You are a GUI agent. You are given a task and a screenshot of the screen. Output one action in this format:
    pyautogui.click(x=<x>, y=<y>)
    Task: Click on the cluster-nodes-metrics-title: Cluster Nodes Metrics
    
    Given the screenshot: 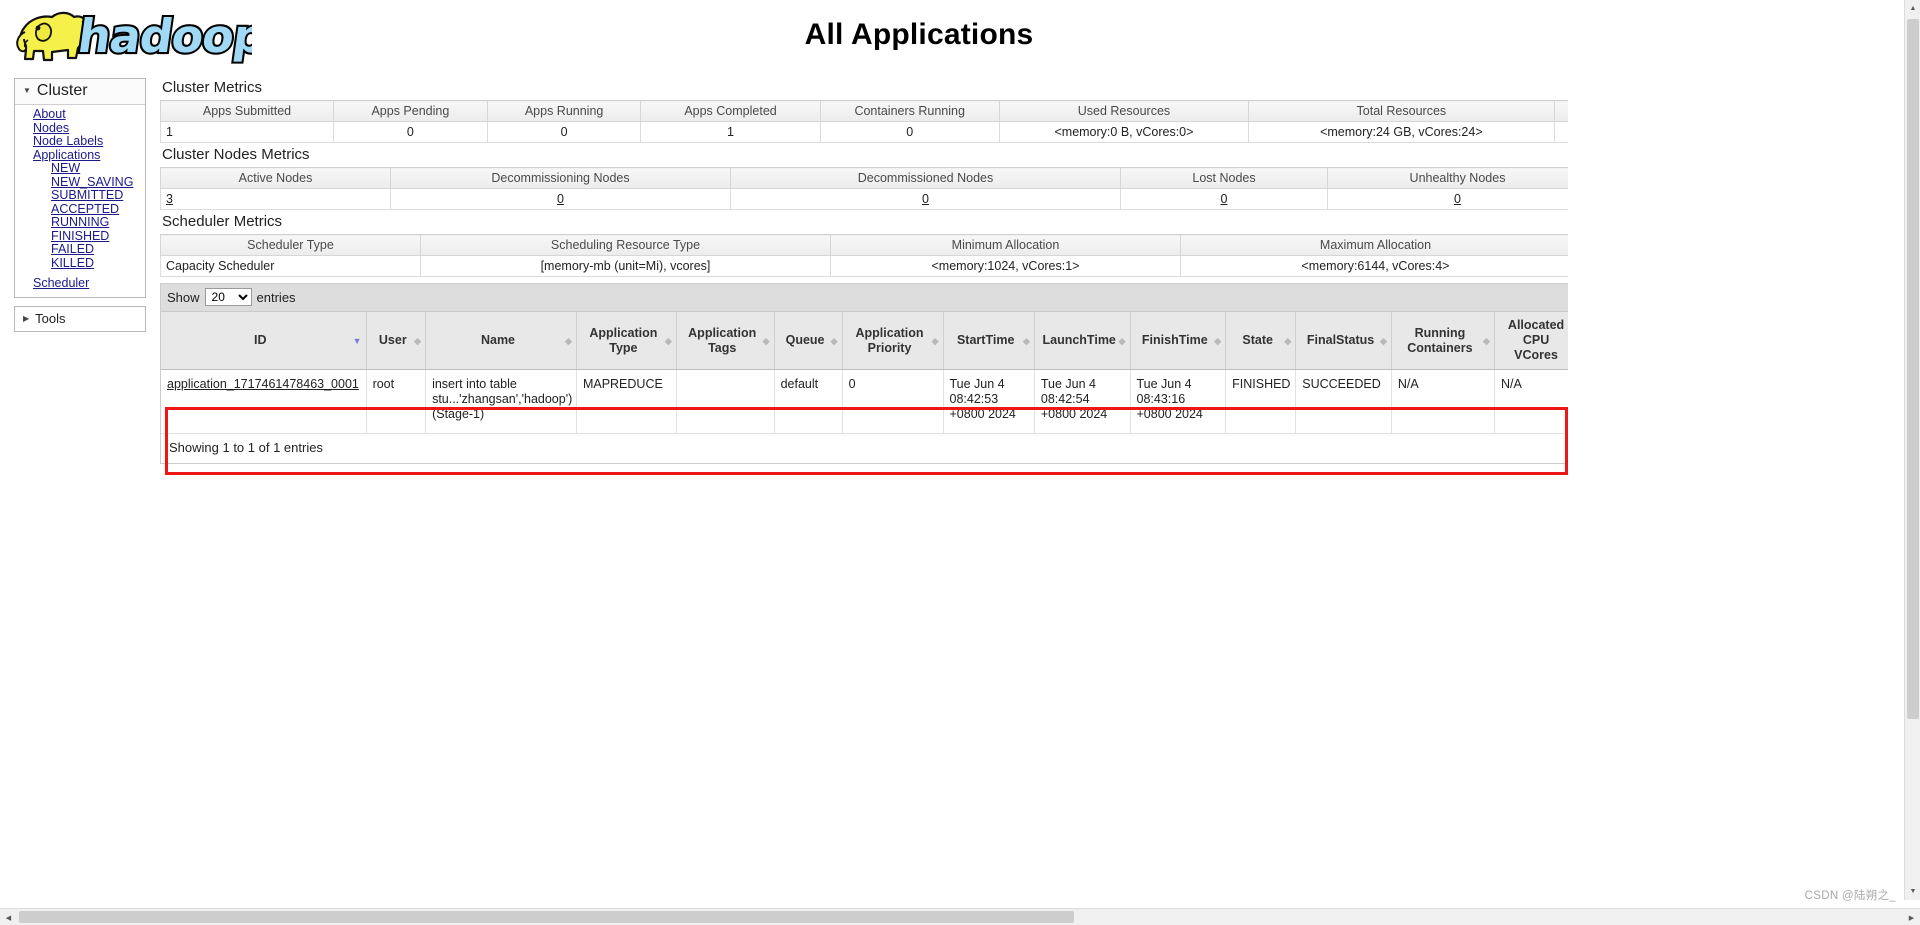 What is the action you would take?
    pyautogui.click(x=236, y=154)
    